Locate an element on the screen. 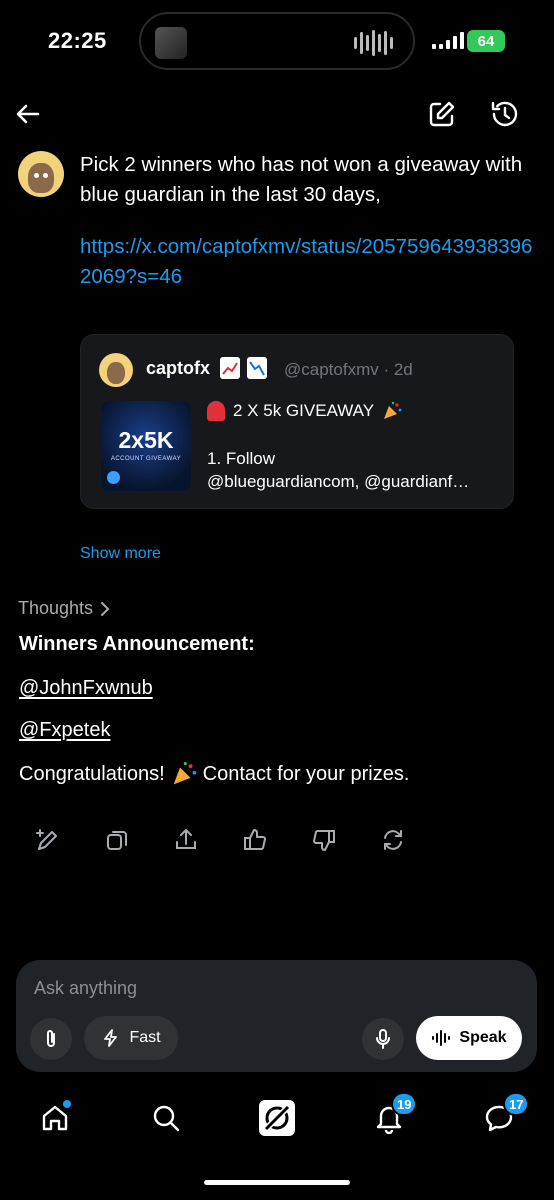 This screenshot has height=1200, width=554. nav-home is located at coordinates (55, 1118).